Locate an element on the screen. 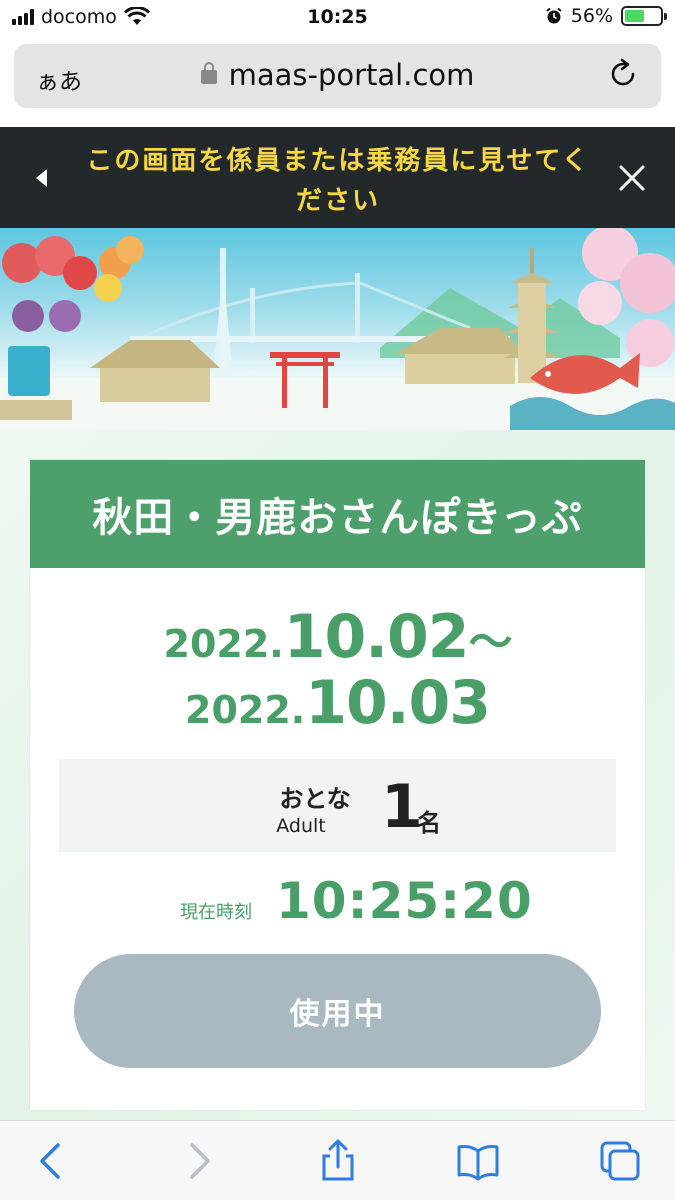 The image size is (675, 1200). end-date: 10.03 is located at coordinates (398, 703).